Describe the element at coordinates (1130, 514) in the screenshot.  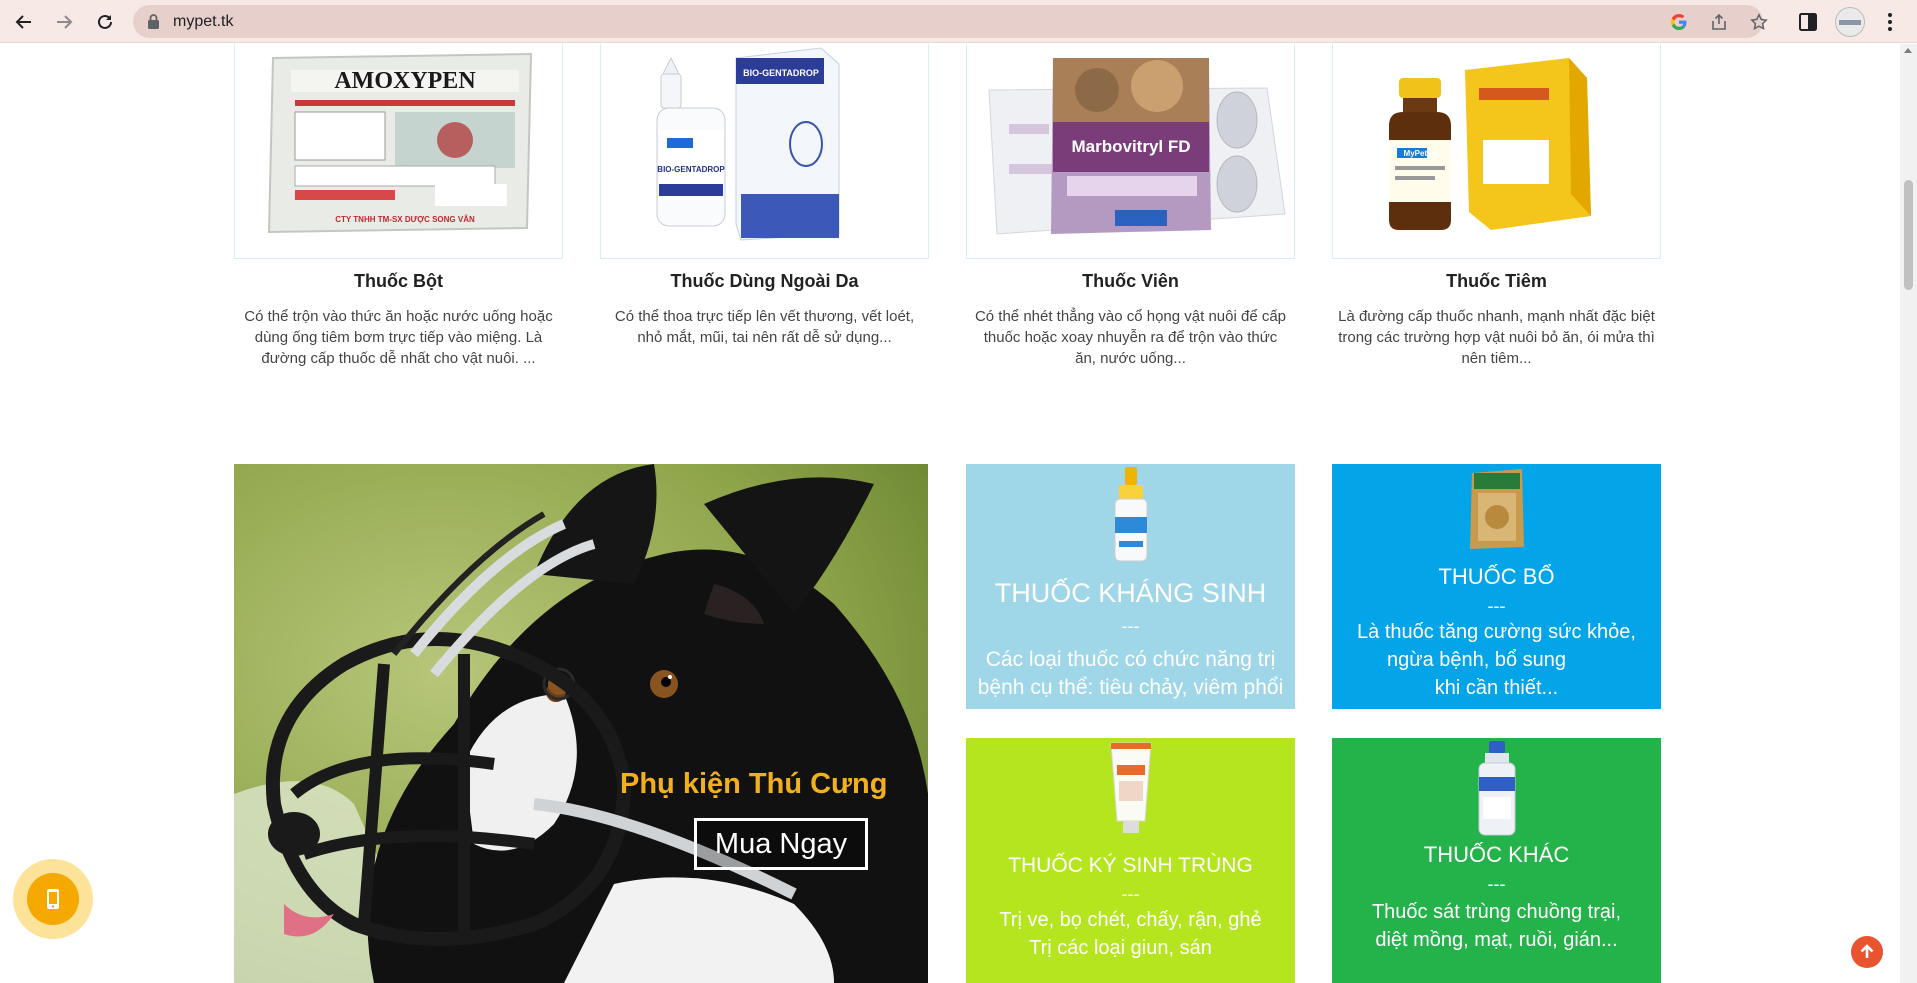
I see `antibiotic-bottle-icon` at that location.